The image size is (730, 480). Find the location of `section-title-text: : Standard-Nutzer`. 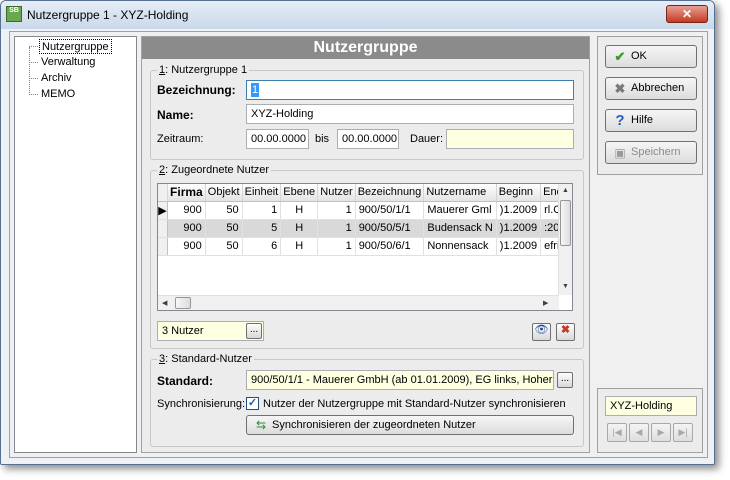

section-title-text: : Standard-Nutzer is located at coordinates (208, 359).